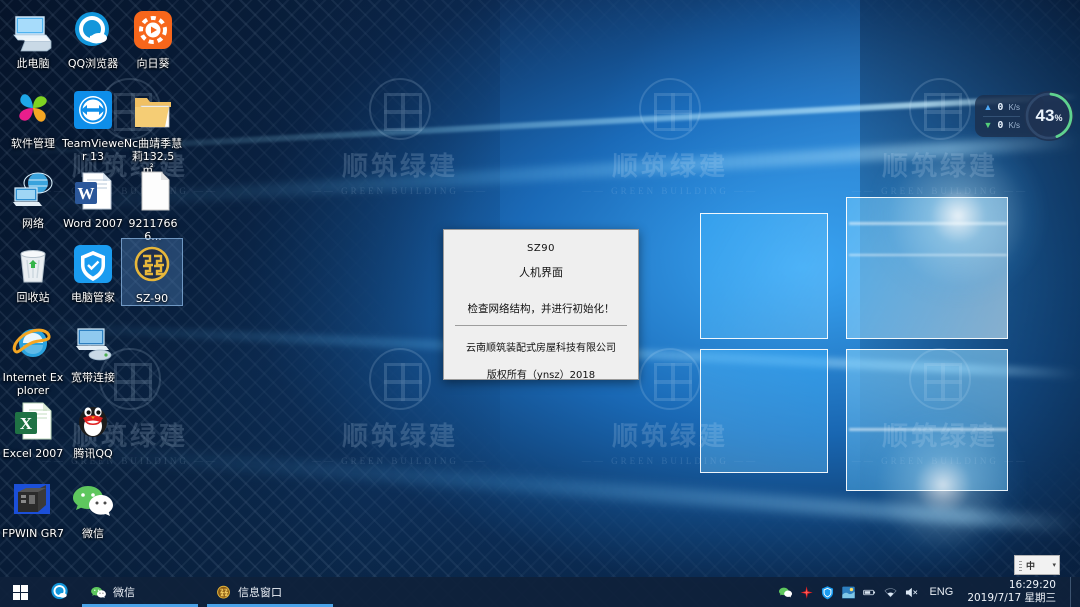 Image resolution: width=1080 pixels, height=607 pixels. What do you see at coordinates (806, 592) in the screenshot?
I see `red-plane-tray-icon` at bounding box center [806, 592].